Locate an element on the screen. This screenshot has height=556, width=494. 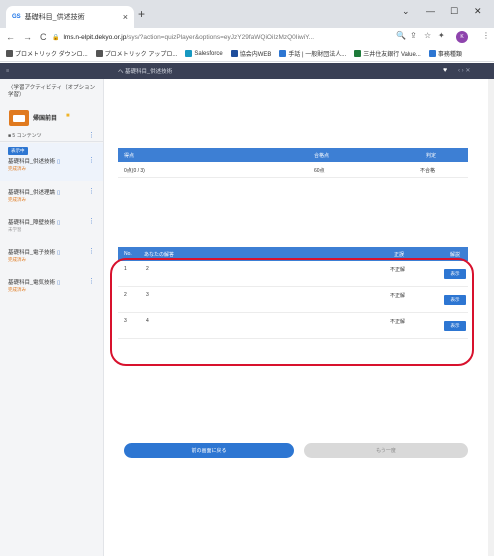
pass-value: 60点 is located at coordinates (319, 171).